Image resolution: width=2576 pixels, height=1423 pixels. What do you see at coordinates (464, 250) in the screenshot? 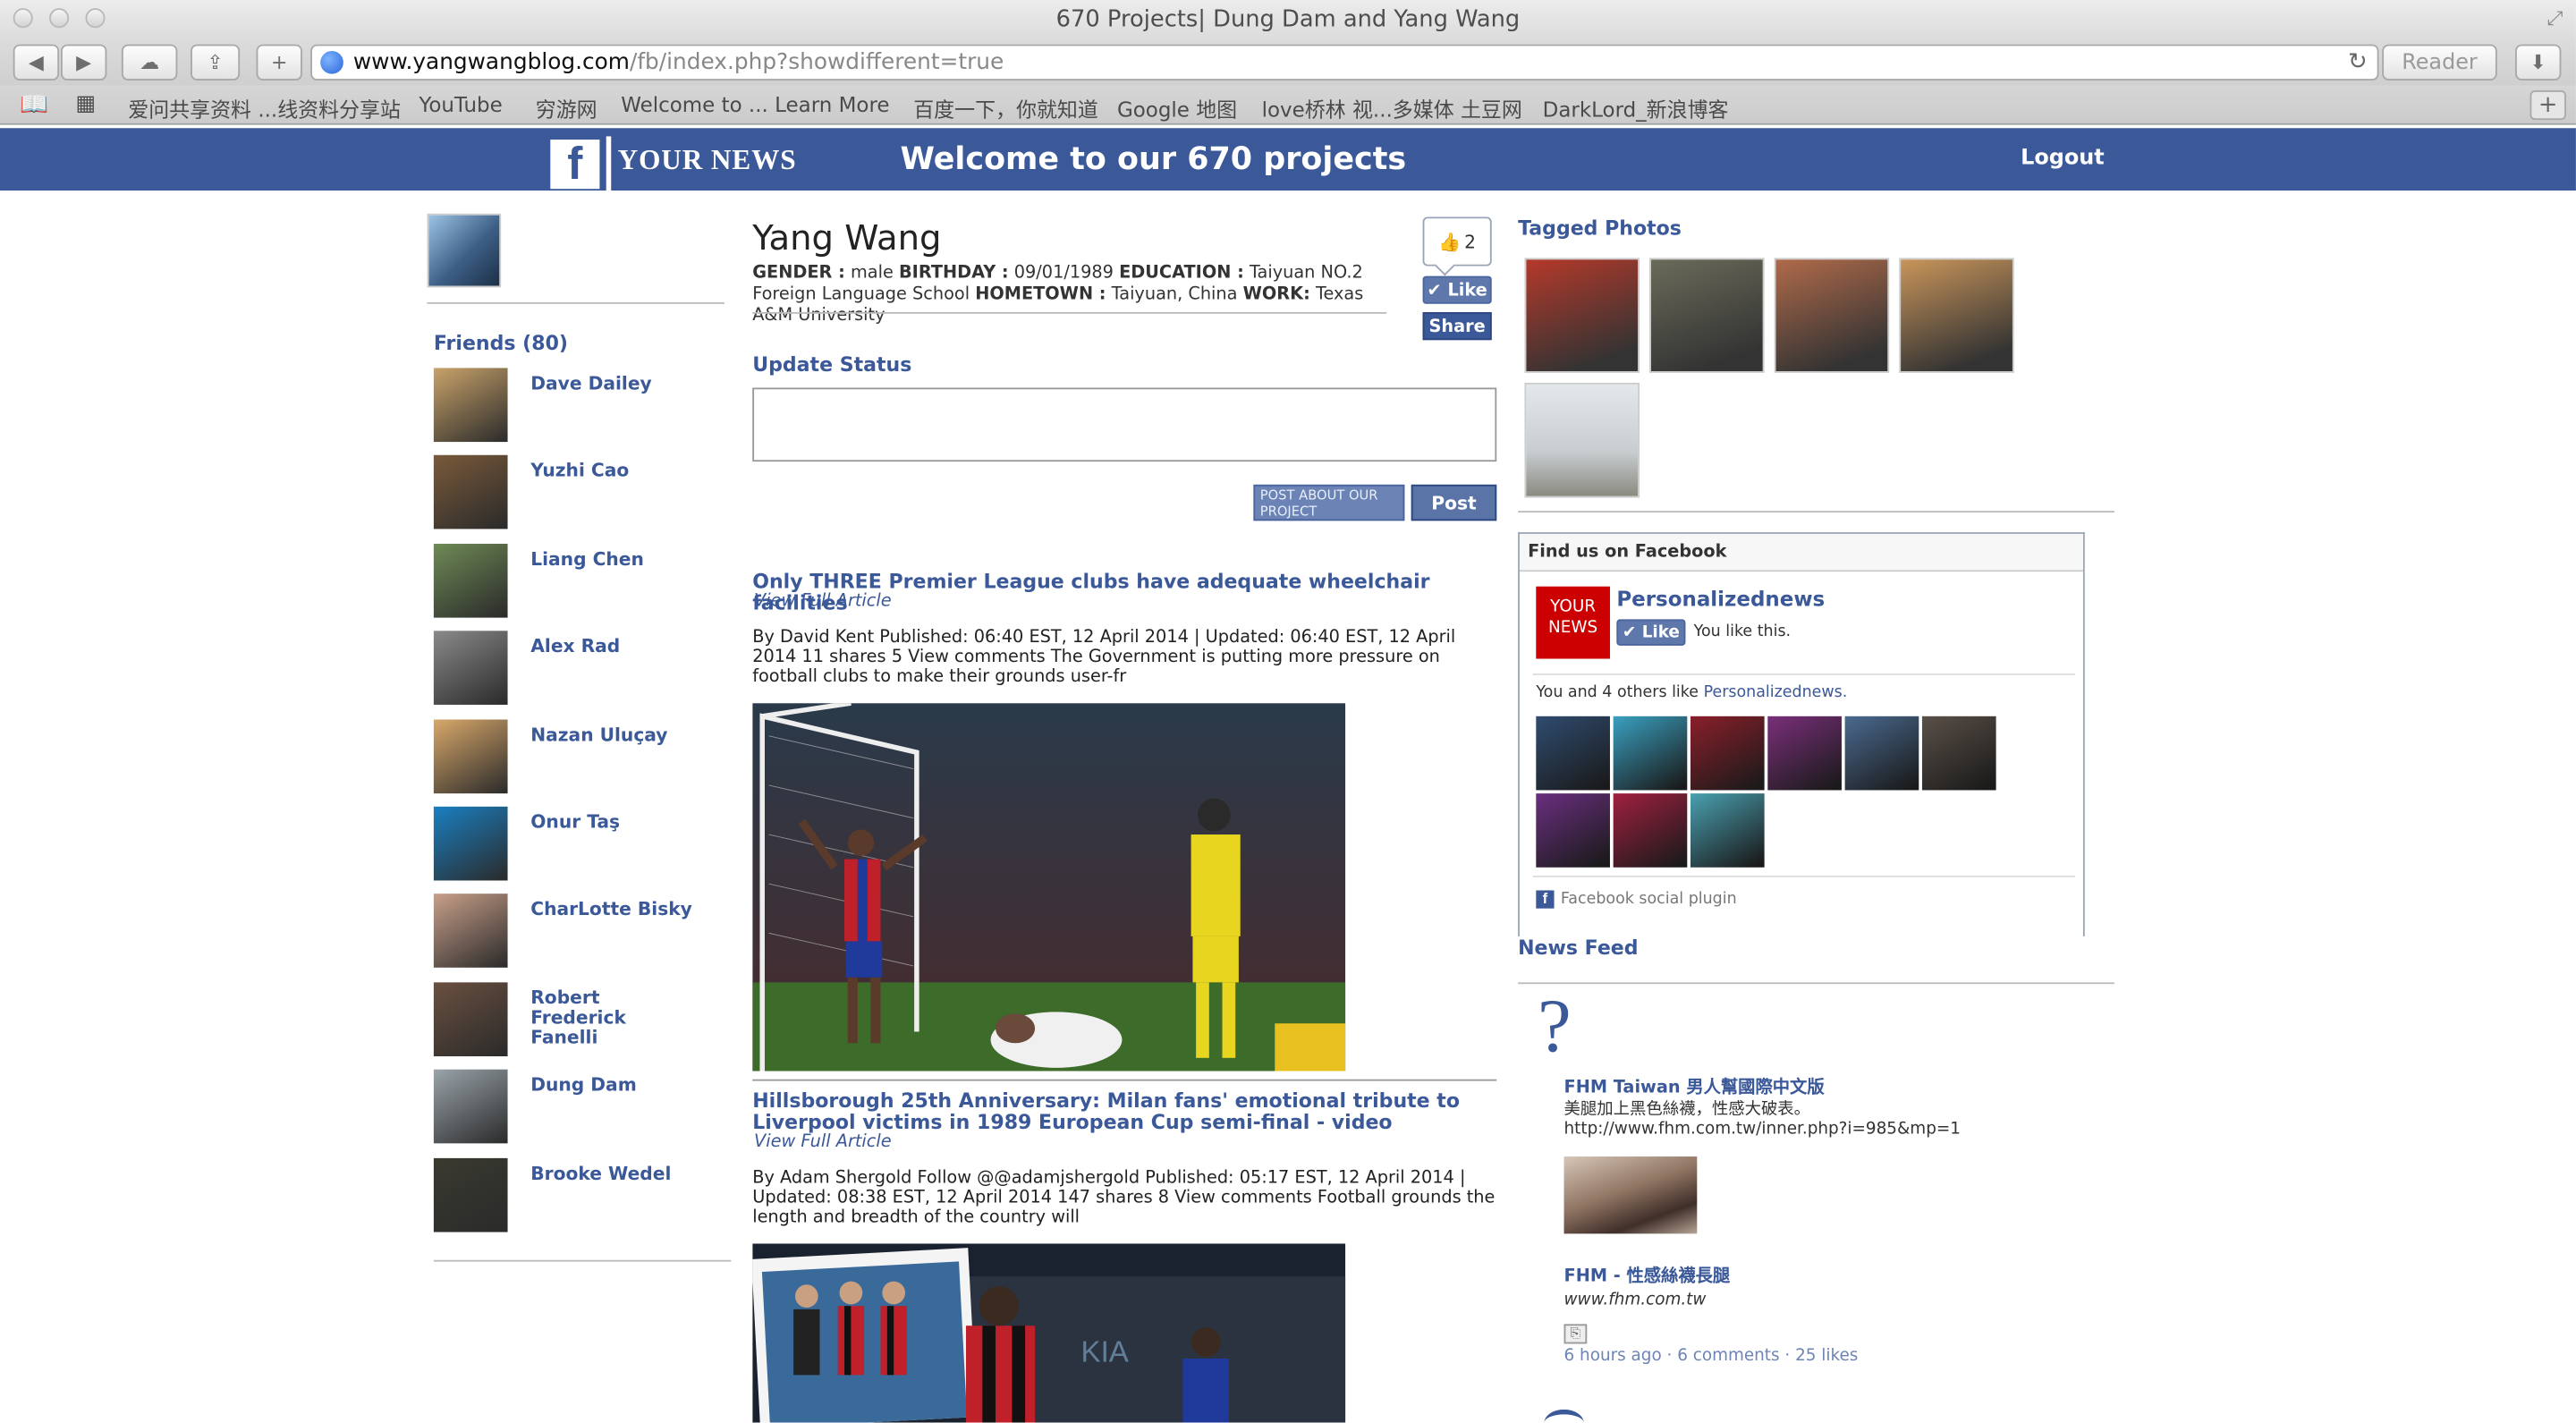
I see `profile-picture` at bounding box center [464, 250].